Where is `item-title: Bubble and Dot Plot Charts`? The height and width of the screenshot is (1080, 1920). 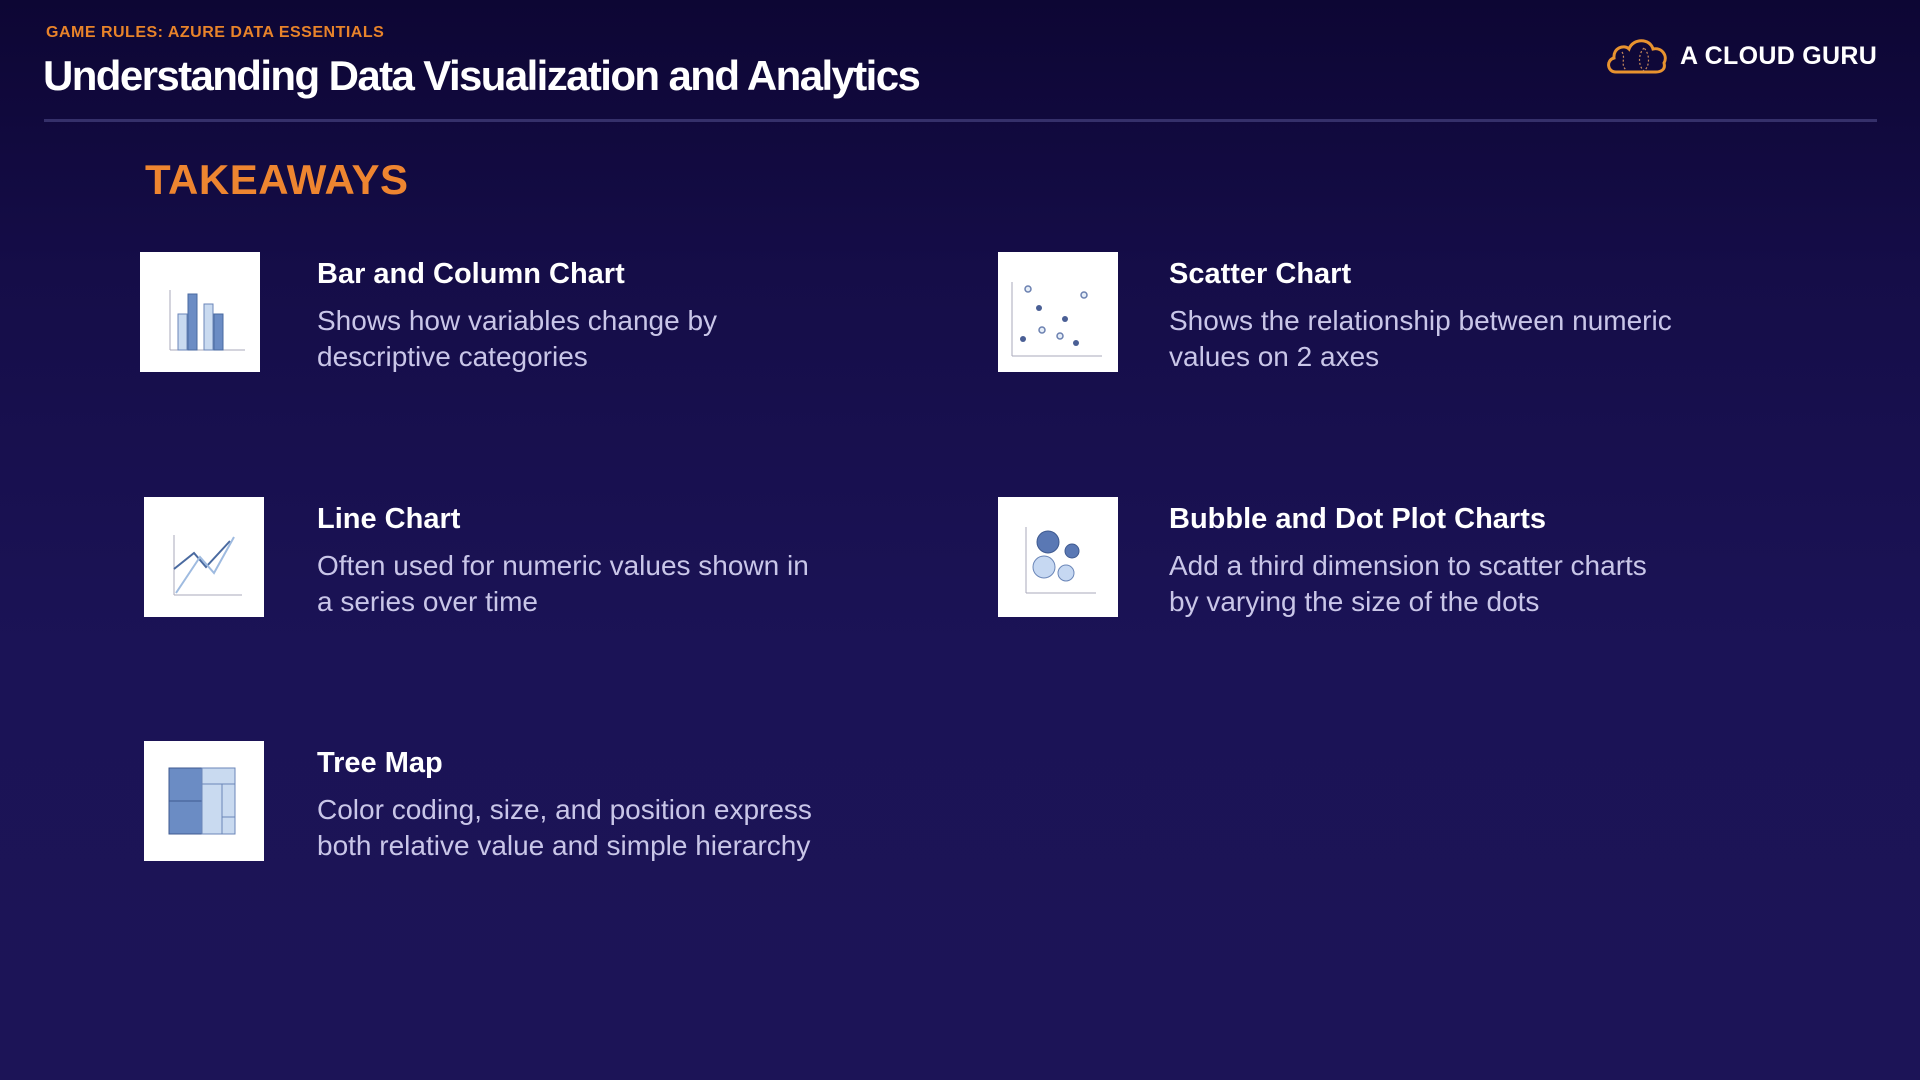
item-title: Bubble and Dot Plot Charts is located at coordinates (1357, 519).